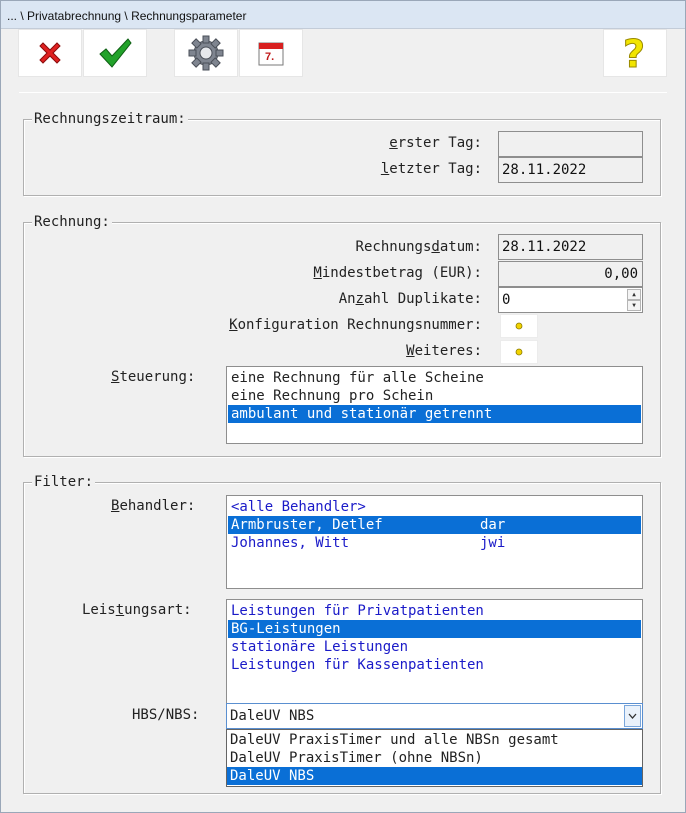  Describe the element at coordinates (431, 169) in the screenshot. I see `letzter-tag-label: letzter Tag:` at that location.